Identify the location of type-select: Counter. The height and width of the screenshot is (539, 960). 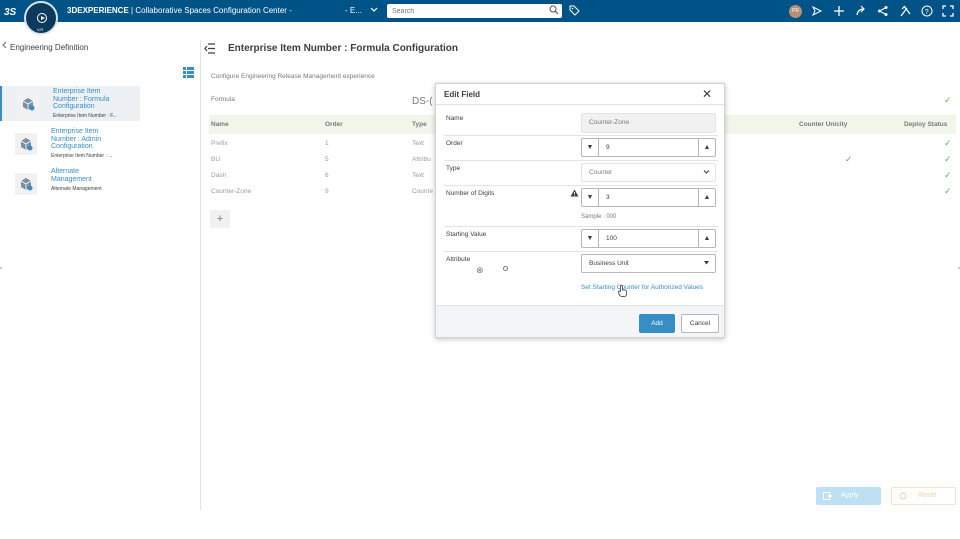
(648, 172).